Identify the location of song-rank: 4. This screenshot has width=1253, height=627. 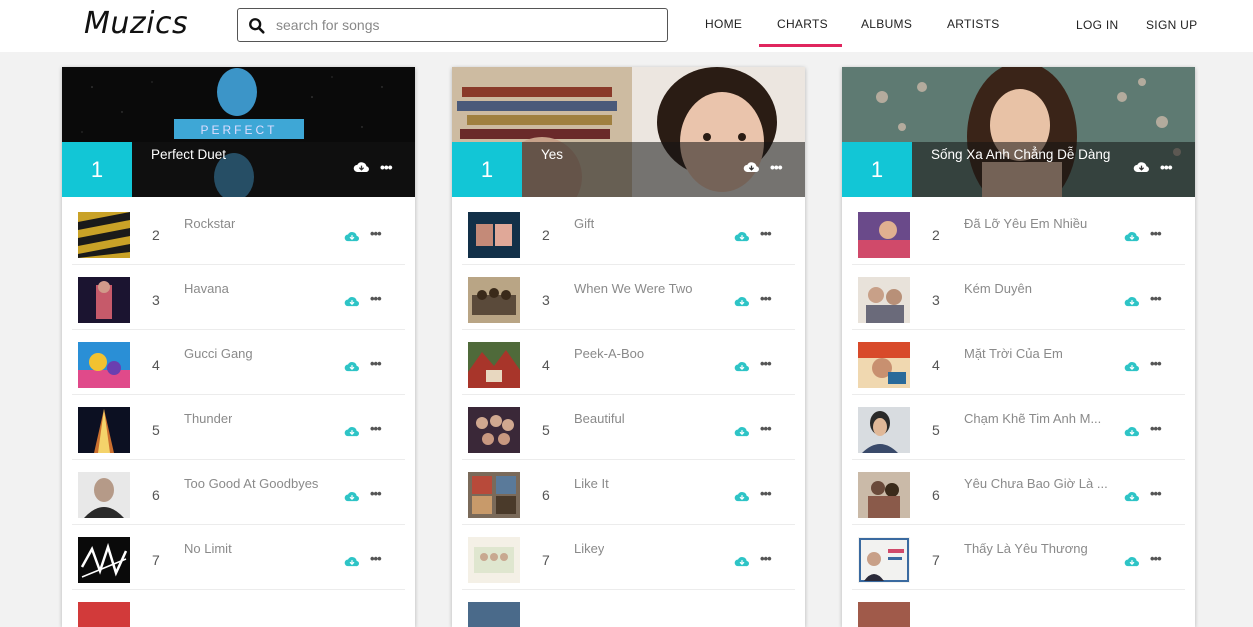
(936, 365).